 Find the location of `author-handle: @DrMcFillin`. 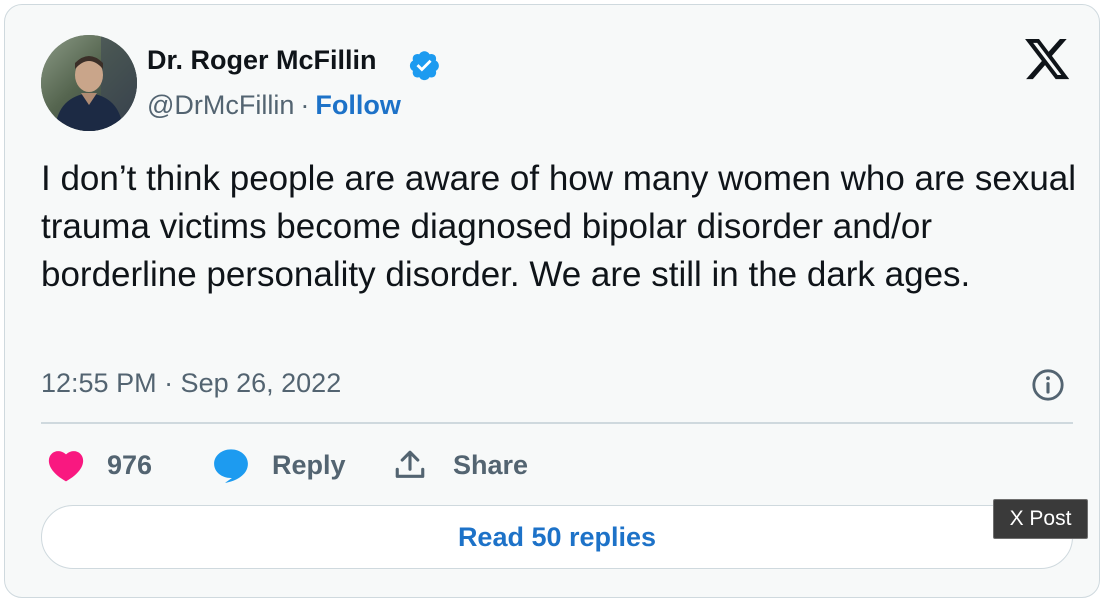

author-handle: @DrMcFillin is located at coordinates (220, 105).